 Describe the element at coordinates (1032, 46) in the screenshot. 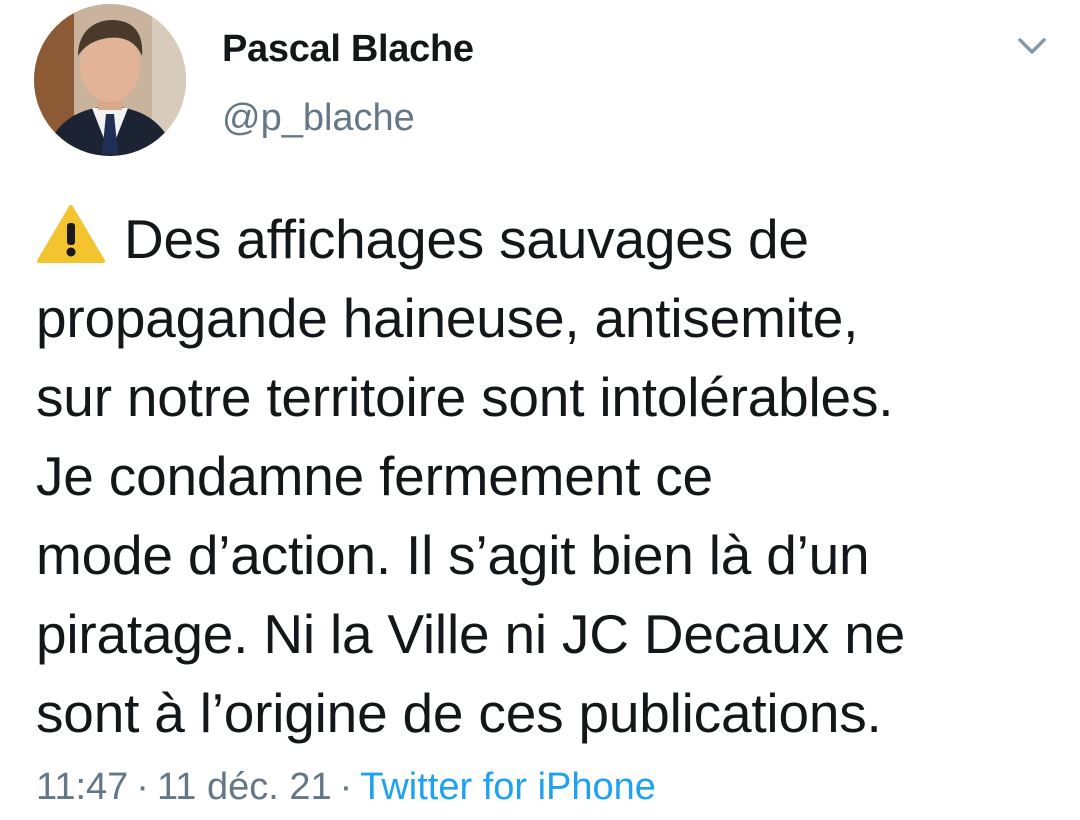

I see `chevron-down-icon` at that location.